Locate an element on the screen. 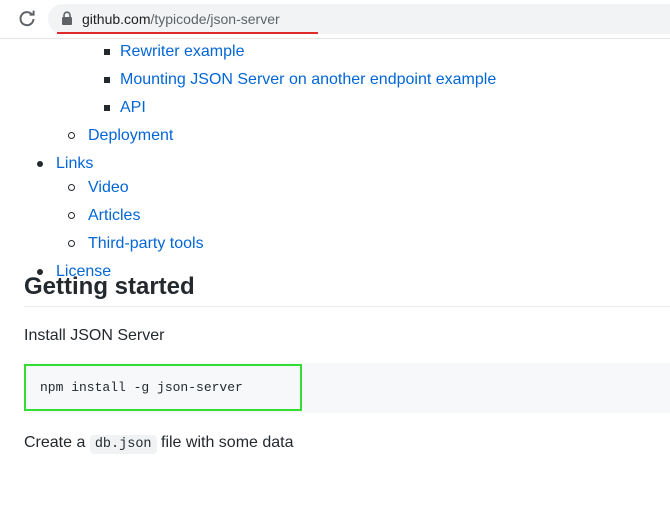 The width and height of the screenshot is (670, 507). toc-link-video: Video is located at coordinates (108, 188).